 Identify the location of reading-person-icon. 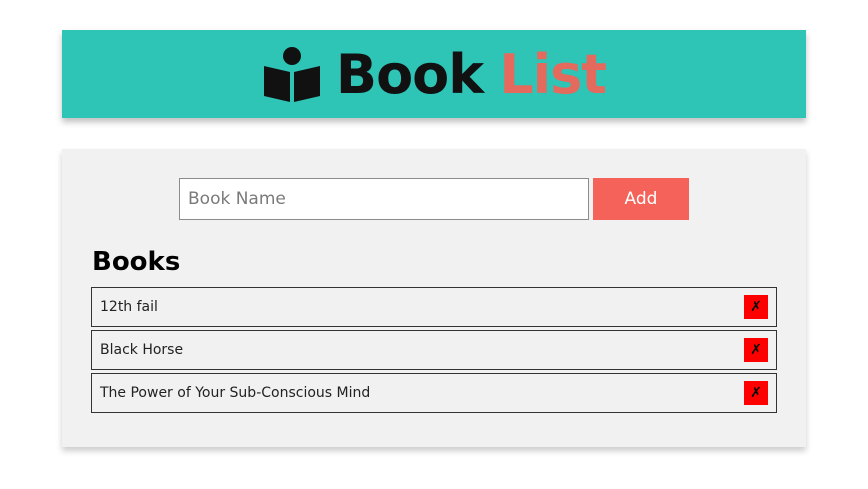
(292, 74).